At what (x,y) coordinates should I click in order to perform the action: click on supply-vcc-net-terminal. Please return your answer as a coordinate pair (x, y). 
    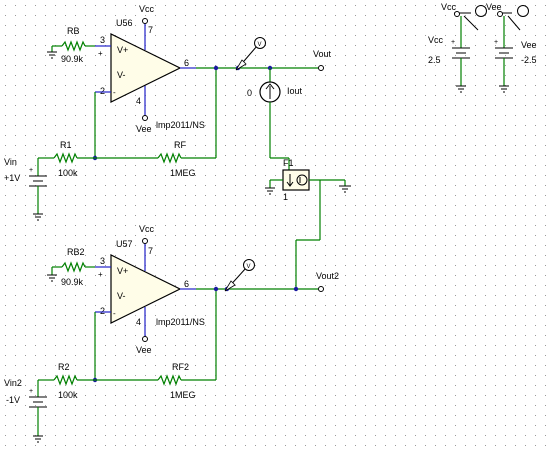
    Looking at the image, I should click on (457, 14).